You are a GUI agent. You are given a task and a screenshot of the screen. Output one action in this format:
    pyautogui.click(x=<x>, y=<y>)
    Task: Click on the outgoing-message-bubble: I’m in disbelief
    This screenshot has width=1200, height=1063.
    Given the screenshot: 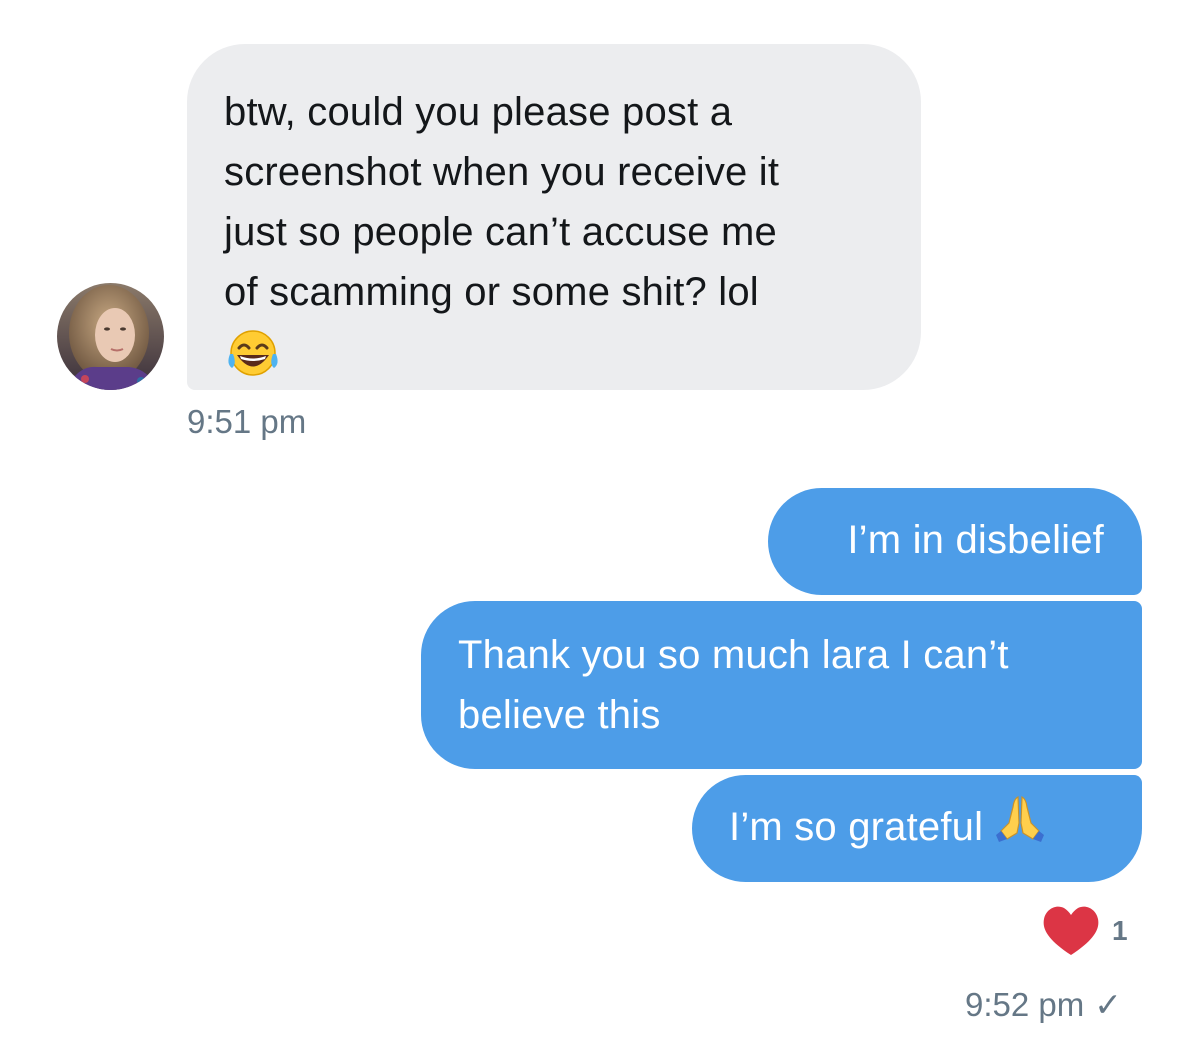 What is the action you would take?
    pyautogui.click(x=955, y=541)
    